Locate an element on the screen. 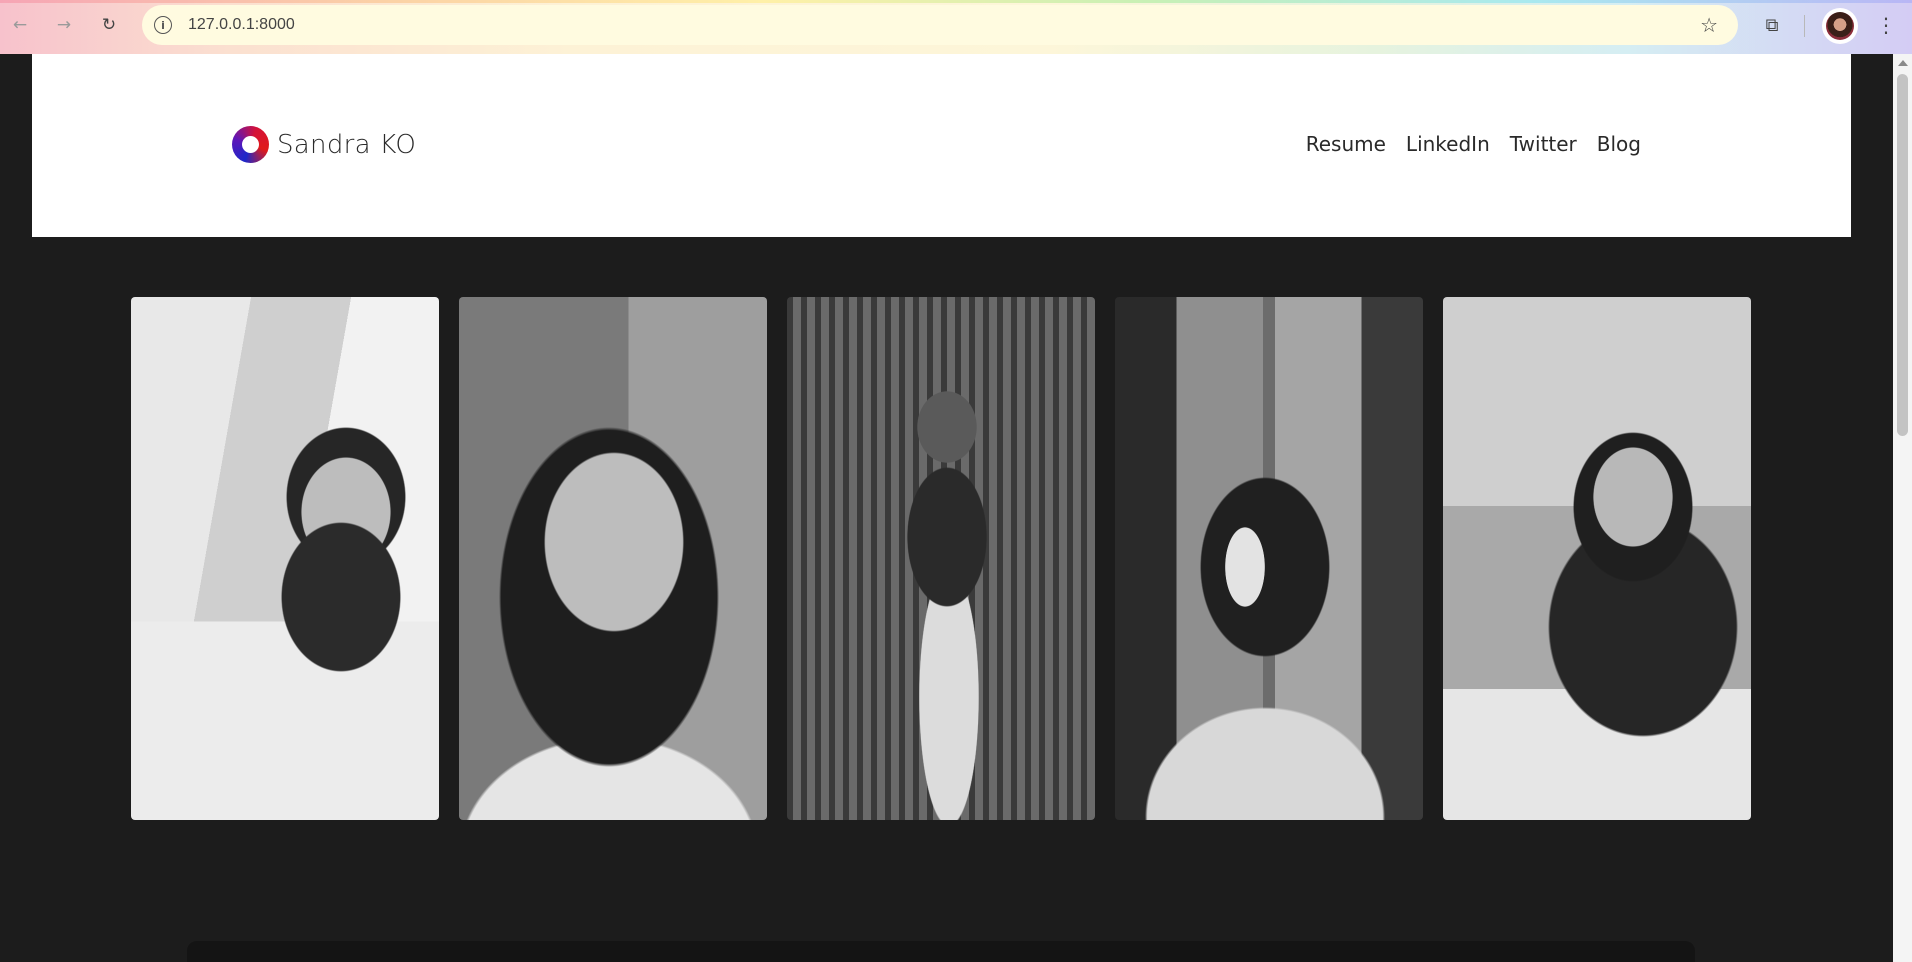  page-scrollbar is located at coordinates (1902, 508).